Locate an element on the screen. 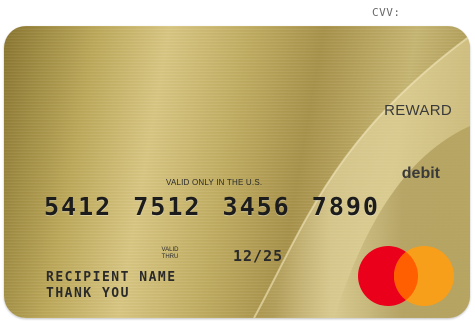  valid-thru-line2: THRU is located at coordinates (170, 257).